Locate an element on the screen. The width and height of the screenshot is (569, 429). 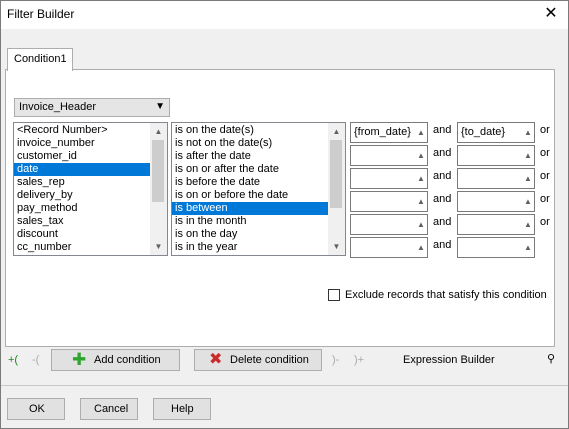
operator-item: is not on the date(s) is located at coordinates (250, 143).